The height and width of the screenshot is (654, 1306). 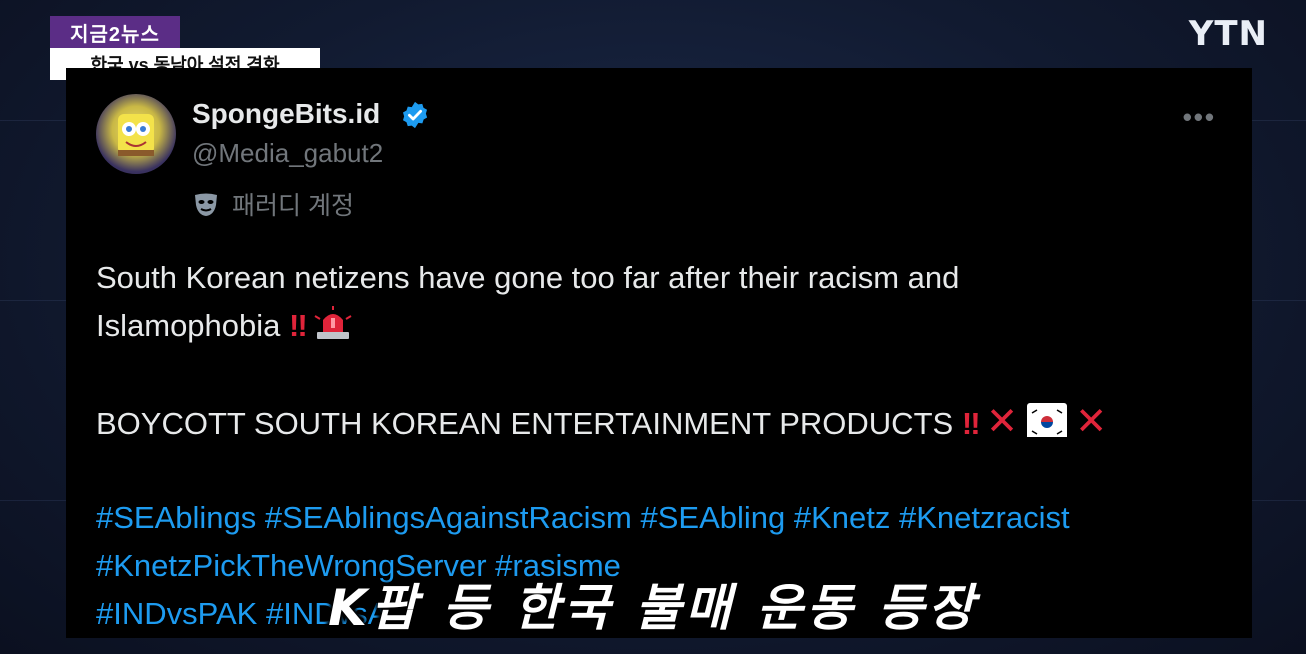 I want to click on south-korea-flag-emoji, so click(x=1046, y=420).